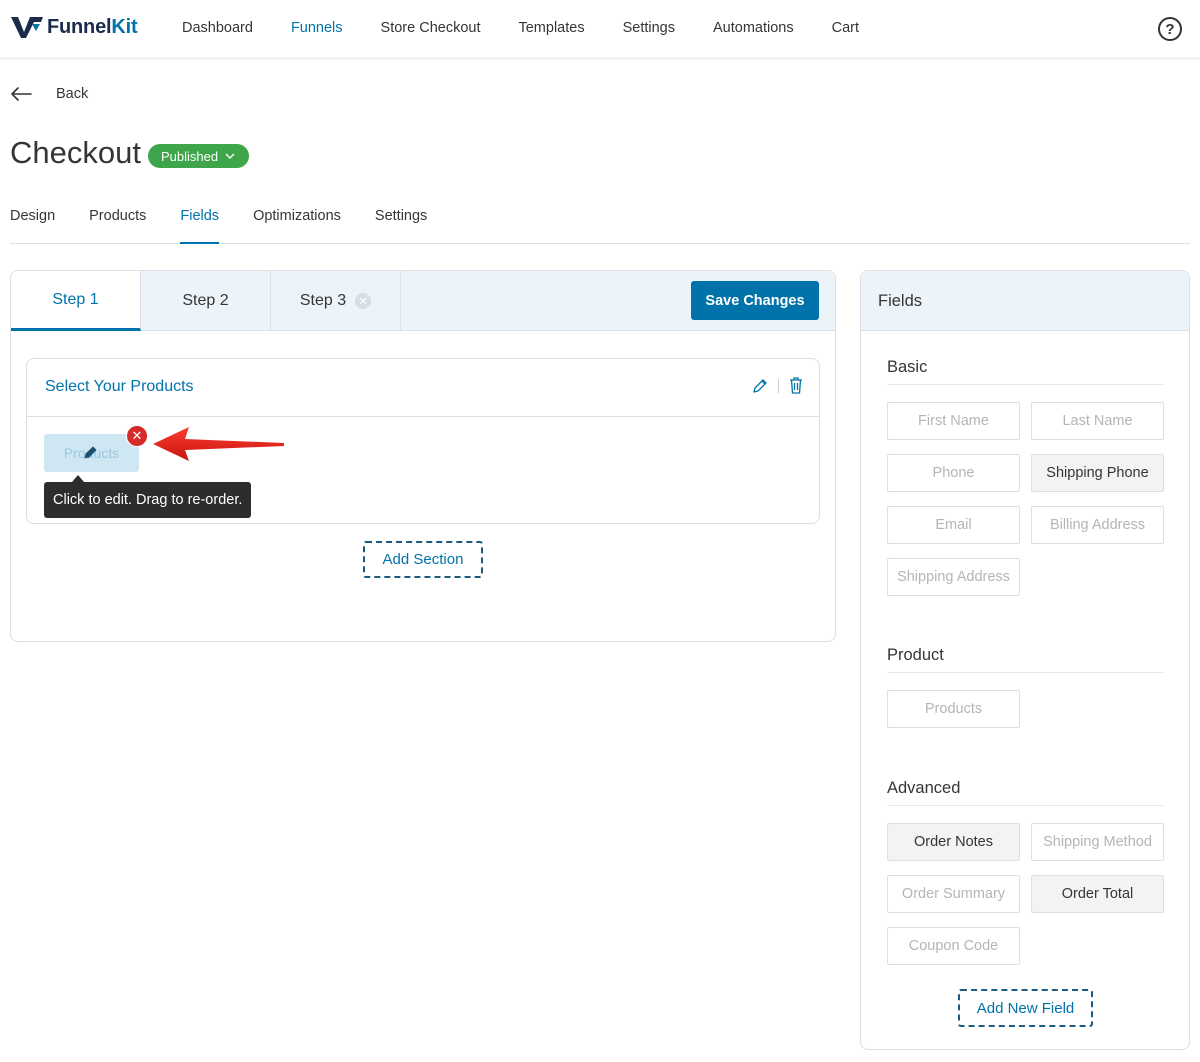 The width and height of the screenshot is (1200, 1062). What do you see at coordinates (953, 894) in the screenshot?
I see `field-order-summary: Order Summary` at bounding box center [953, 894].